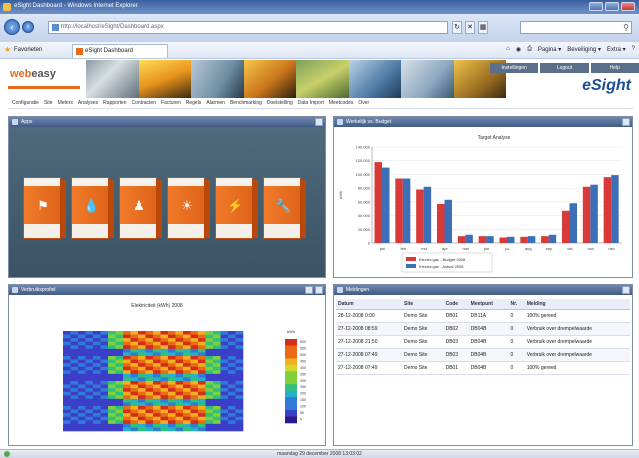 The image size is (639, 458). I want to click on col-message: Melding, so click(577, 304).